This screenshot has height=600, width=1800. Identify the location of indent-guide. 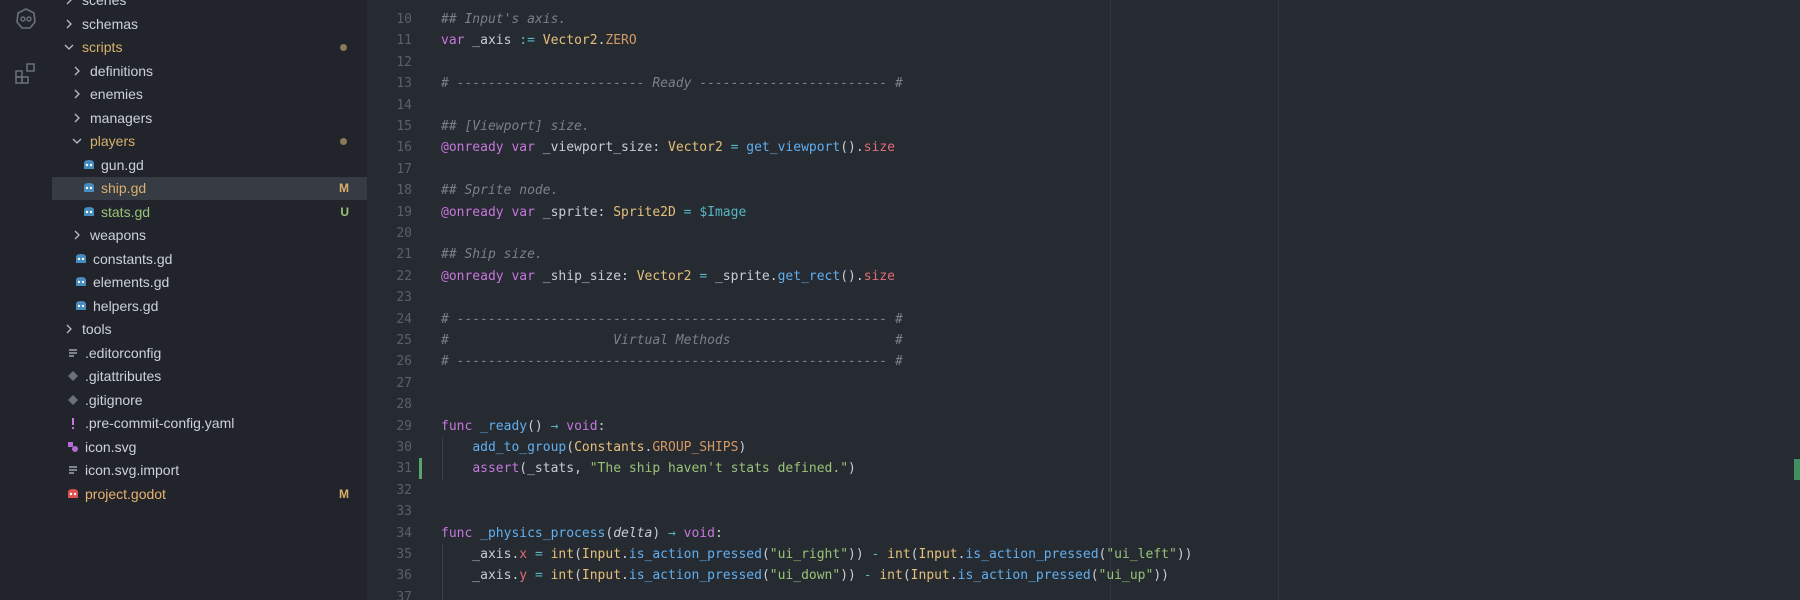
(442, 458).